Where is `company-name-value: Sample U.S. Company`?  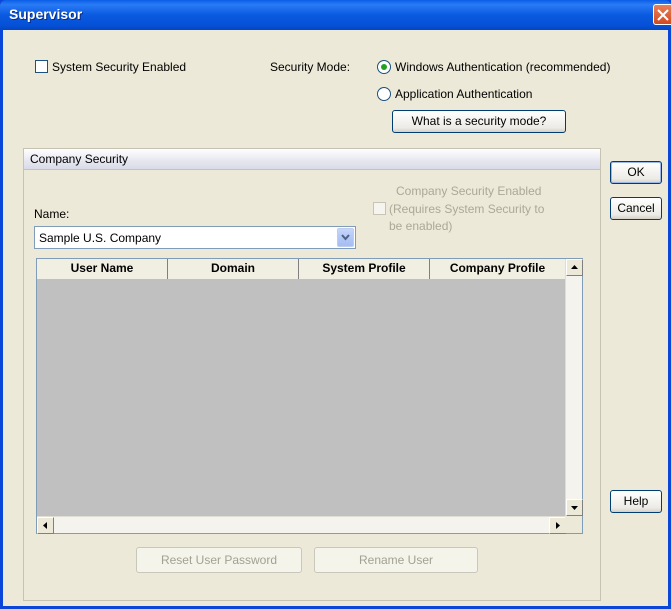
company-name-value: Sample U.S. Company is located at coordinates (100, 238).